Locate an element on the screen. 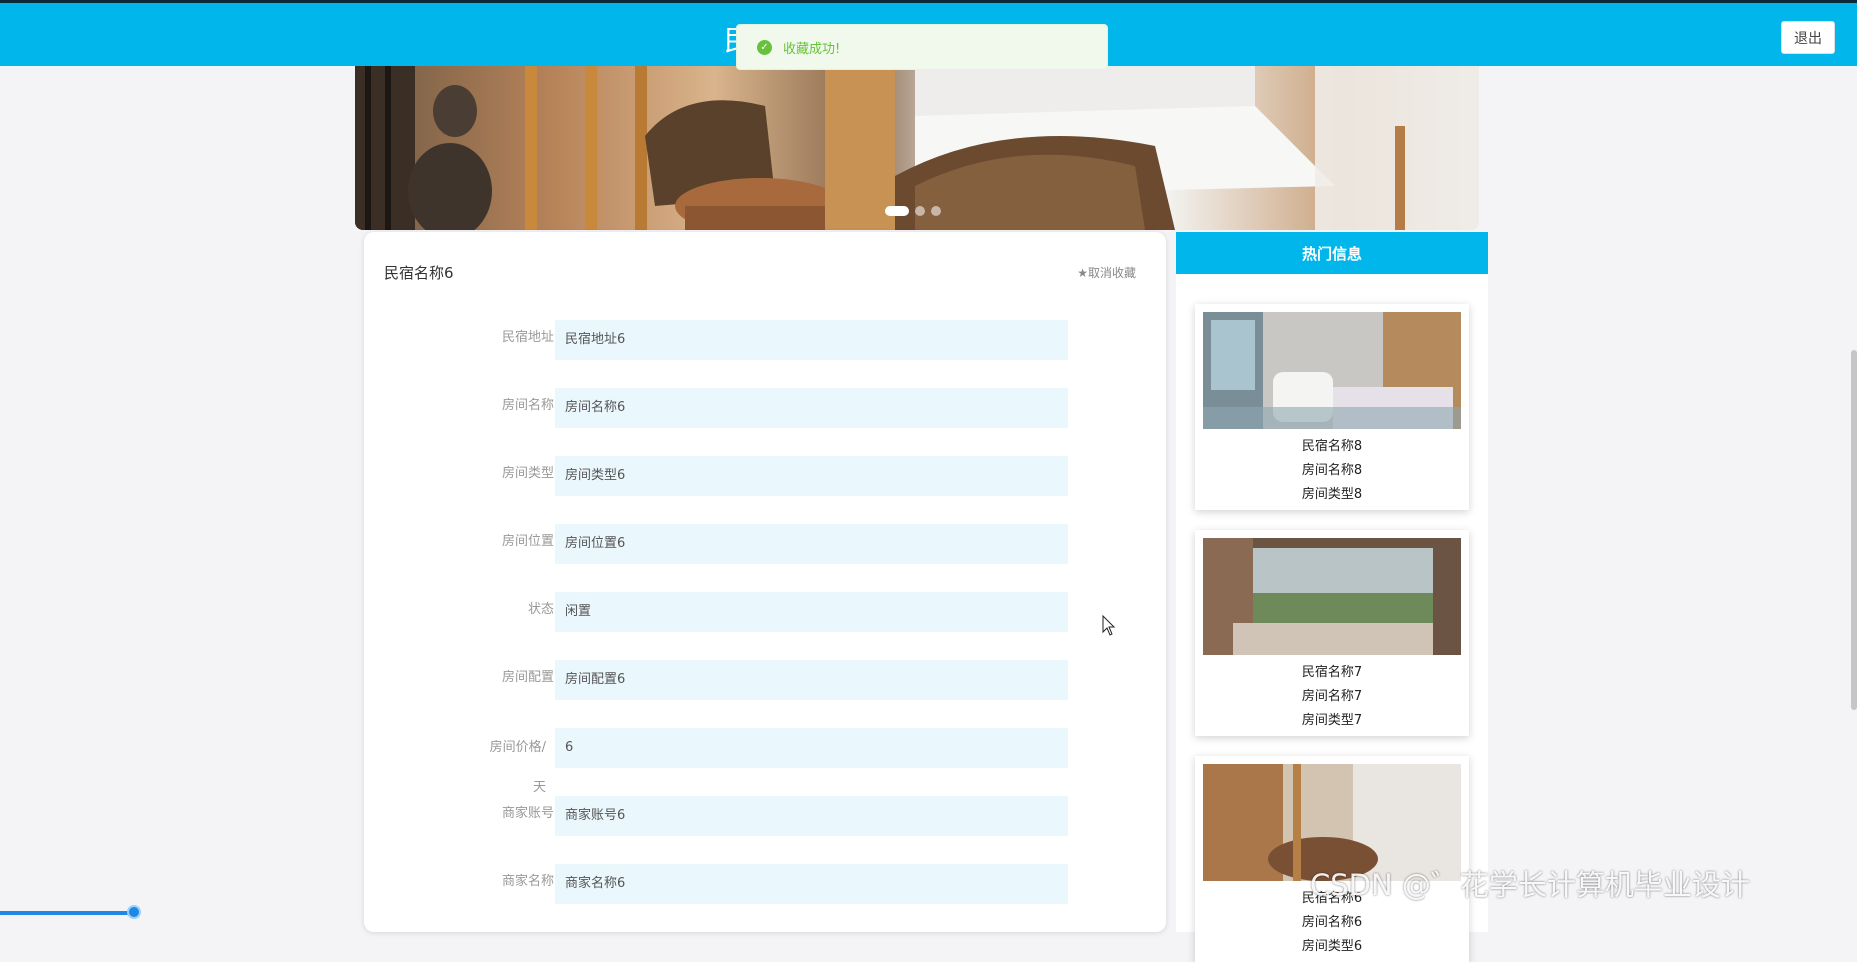 Image resolution: width=1857 pixels, height=962 pixels. unfavorite-button: ★取消收藏 is located at coordinates (1106, 272).